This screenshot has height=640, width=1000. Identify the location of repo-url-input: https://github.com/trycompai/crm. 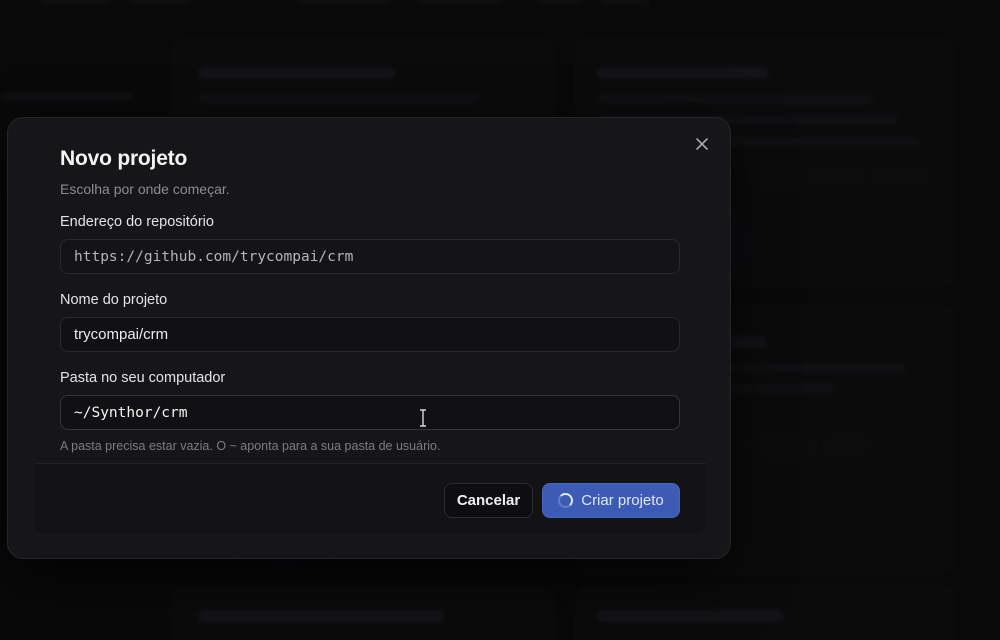
(370, 256).